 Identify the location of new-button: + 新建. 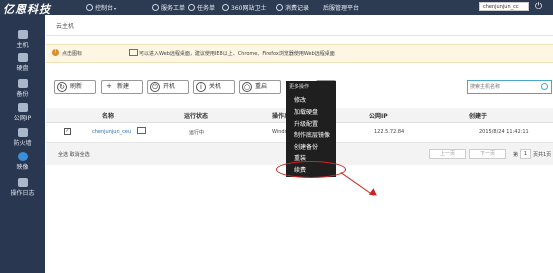
(122, 87).